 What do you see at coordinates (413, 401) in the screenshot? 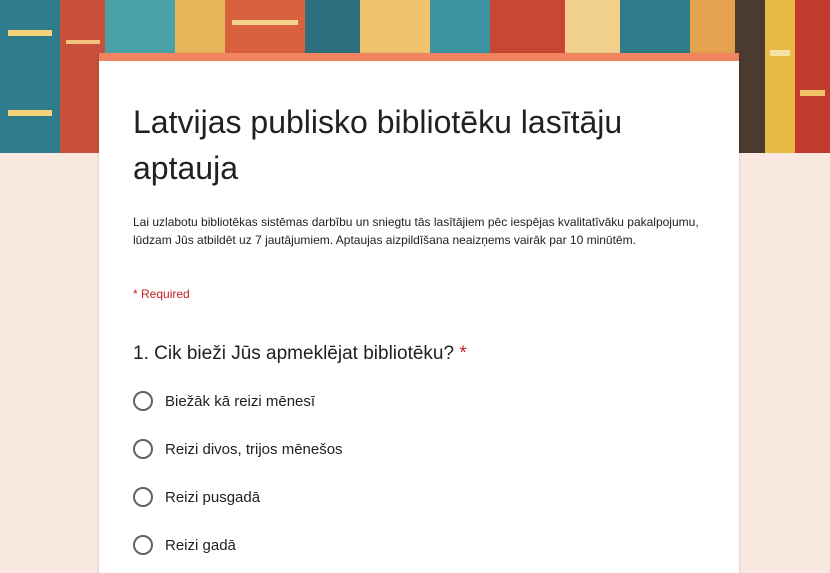
I see `option-radio-1: Biežāk kā reizi mēnesī` at bounding box center [413, 401].